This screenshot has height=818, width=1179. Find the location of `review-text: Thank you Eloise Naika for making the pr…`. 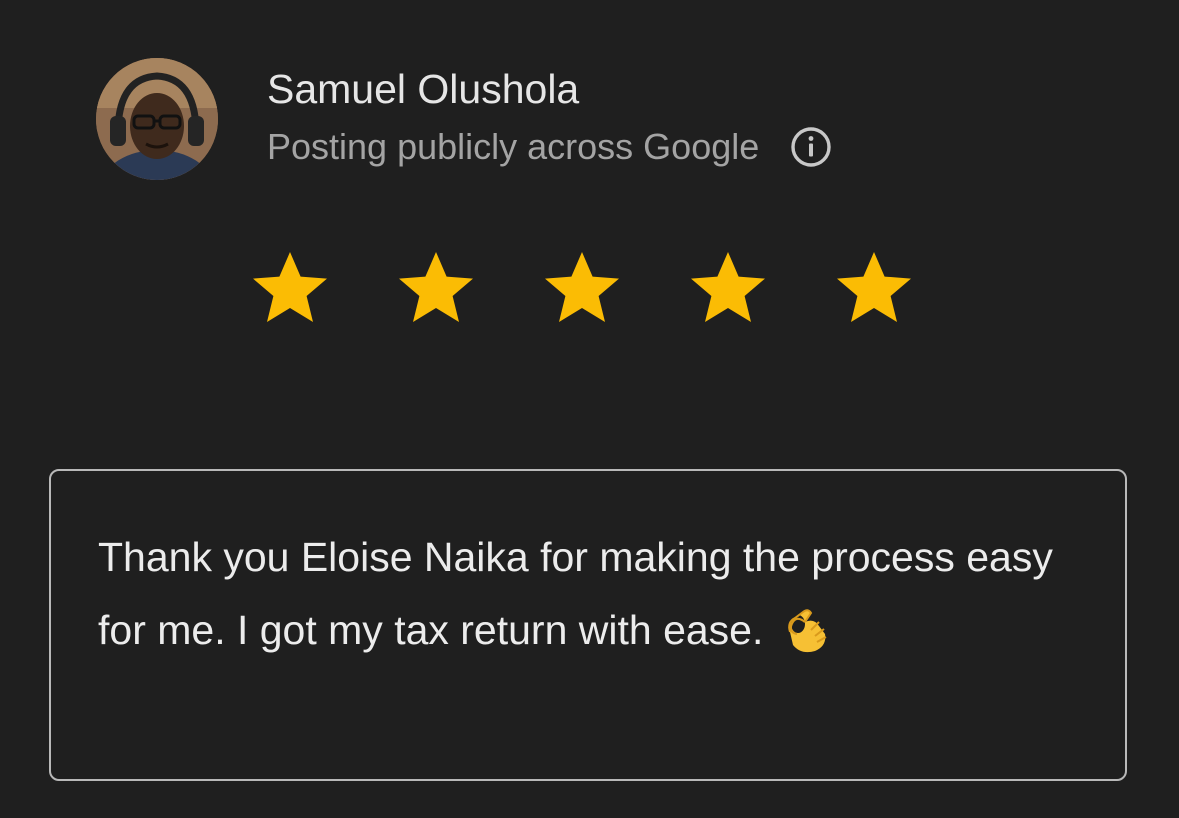

review-text: Thank you Eloise Naika for making the pr… is located at coordinates (575, 593).